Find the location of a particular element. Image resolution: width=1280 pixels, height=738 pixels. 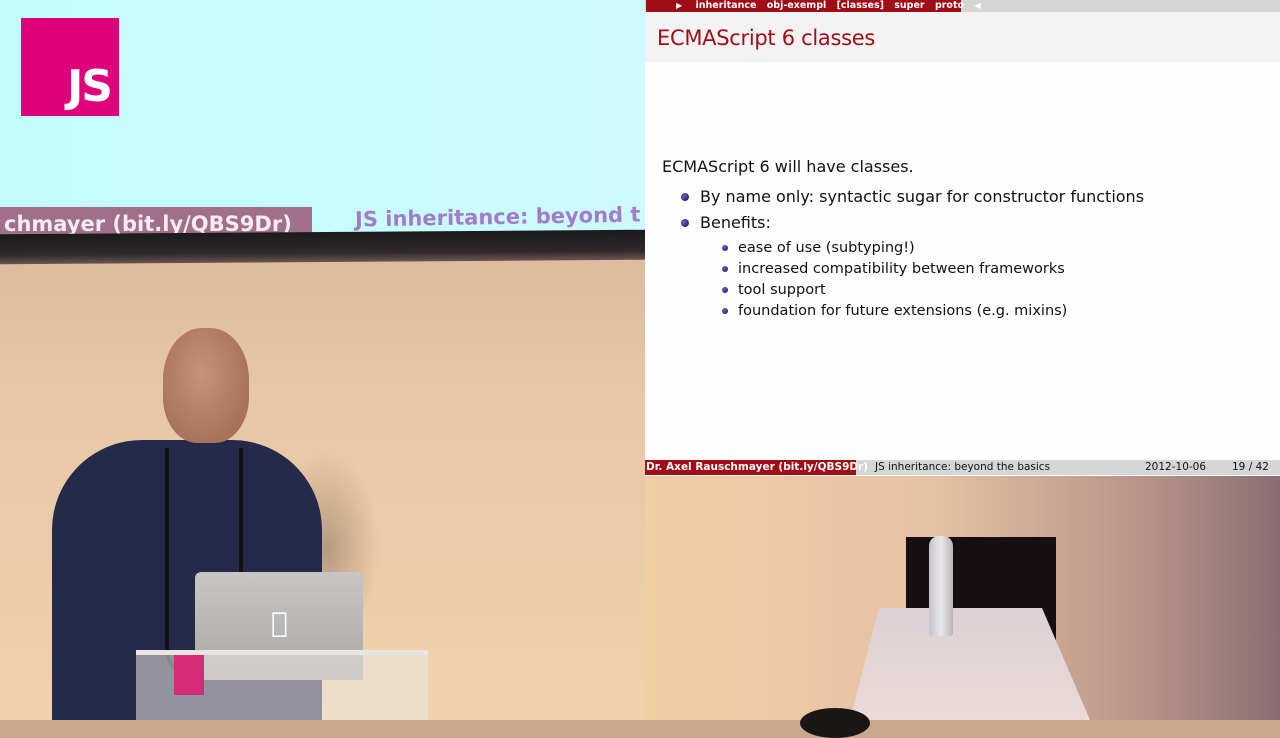

nav-item-inheritance: inheritance is located at coordinates (725, 5).